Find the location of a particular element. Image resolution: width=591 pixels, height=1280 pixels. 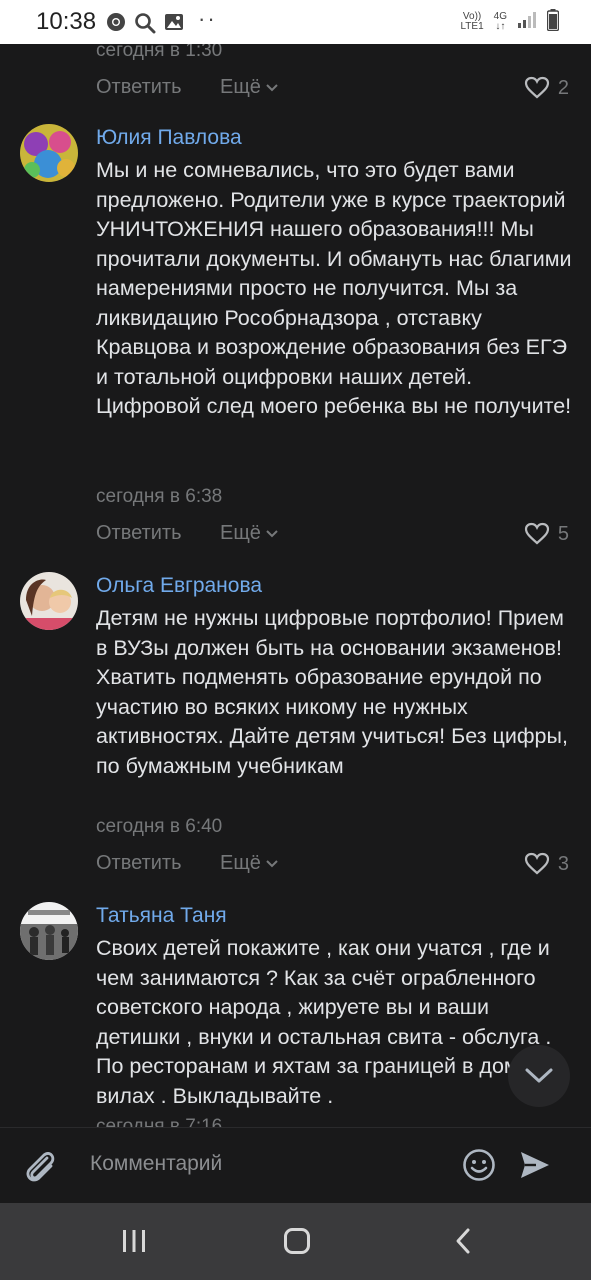

like-button: 2 is located at coordinates (546, 88).